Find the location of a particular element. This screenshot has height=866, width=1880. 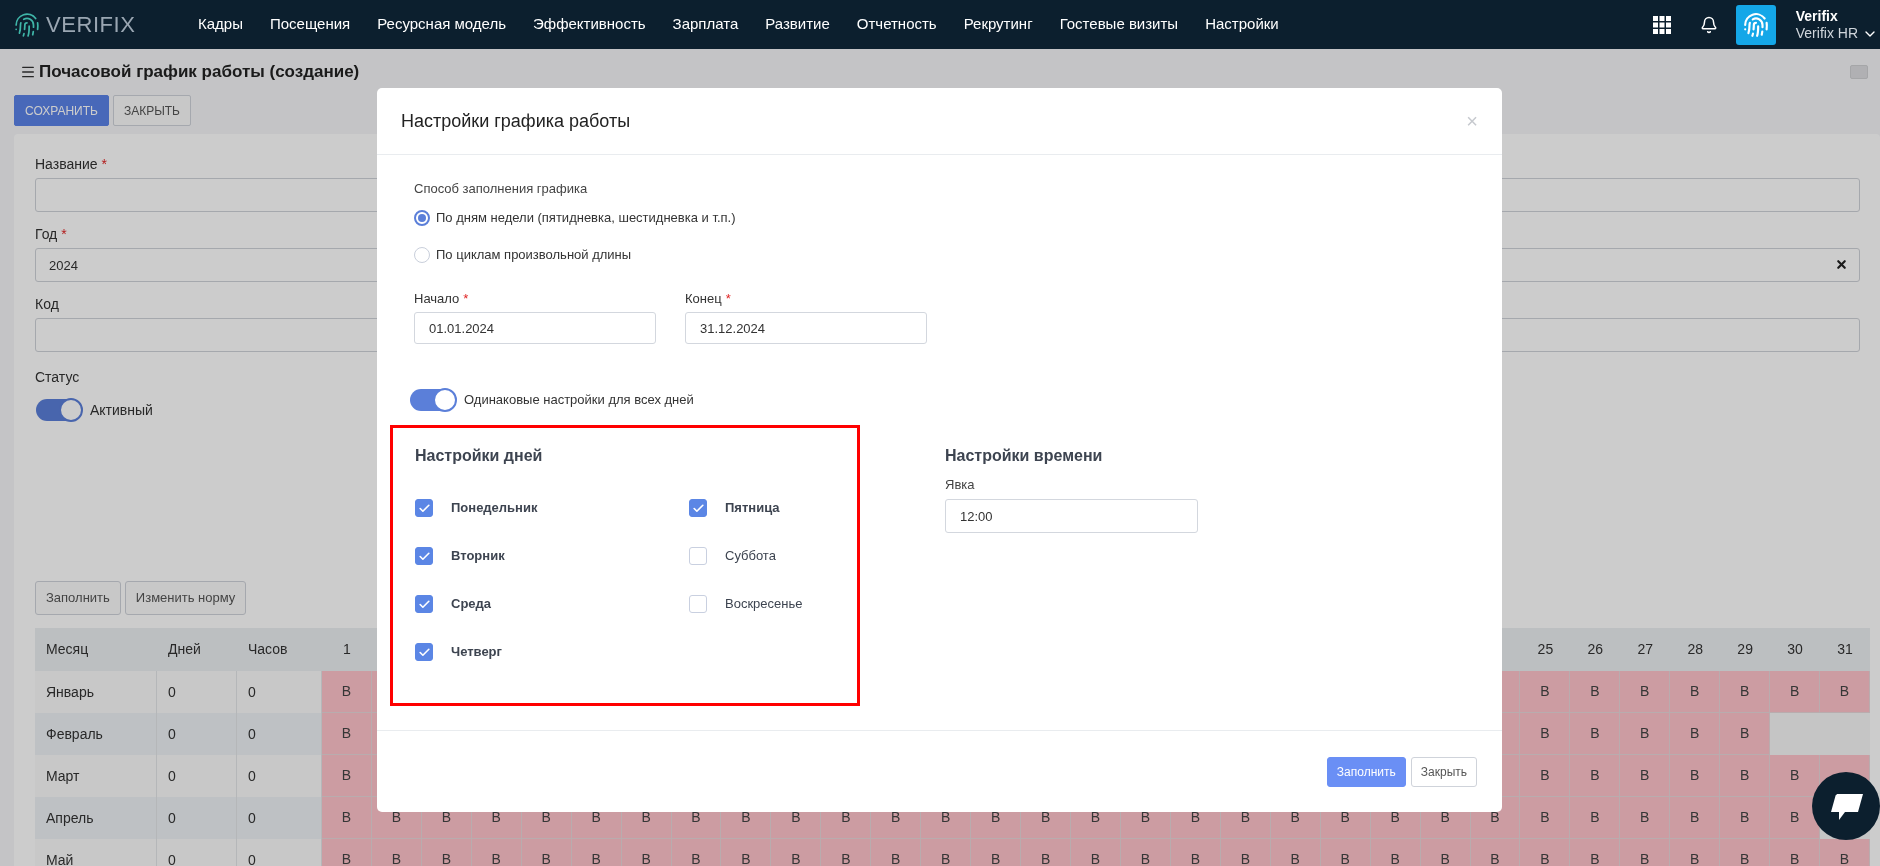

clear-icon is located at coordinates (1841, 264).